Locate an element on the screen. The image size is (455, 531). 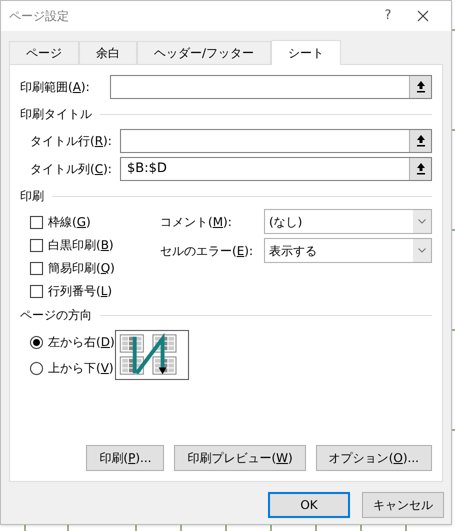
dropdown-label: コメント(M): is located at coordinates (196, 222).